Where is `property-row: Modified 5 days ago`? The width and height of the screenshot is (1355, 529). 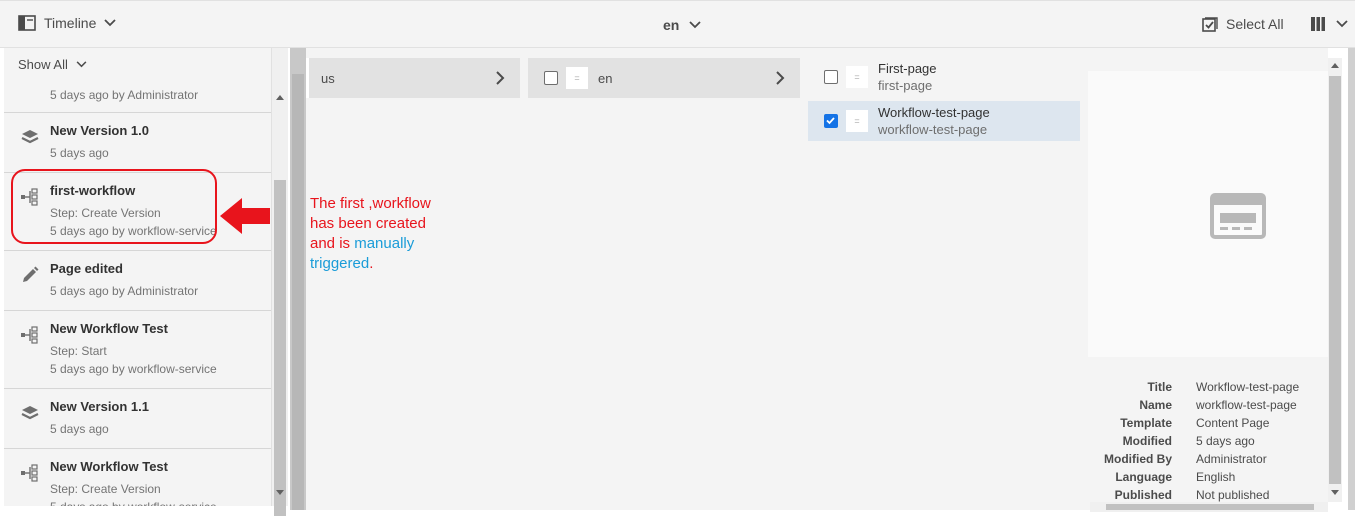
property-row: Modified 5 days ago is located at coordinates (1194, 441).